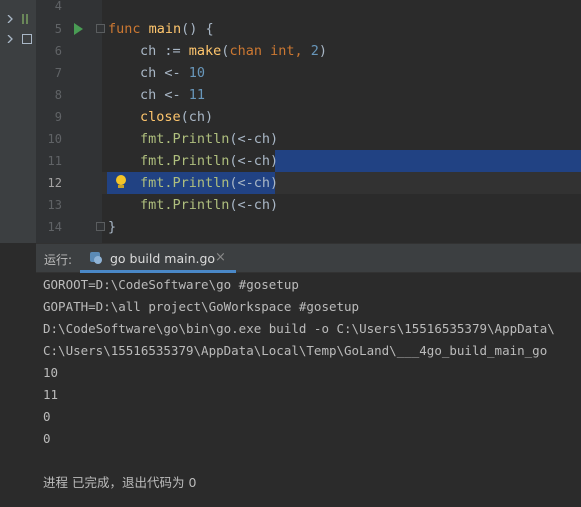 The image size is (581, 507). What do you see at coordinates (54, 161) in the screenshot?
I see `line-number: 11` at bounding box center [54, 161].